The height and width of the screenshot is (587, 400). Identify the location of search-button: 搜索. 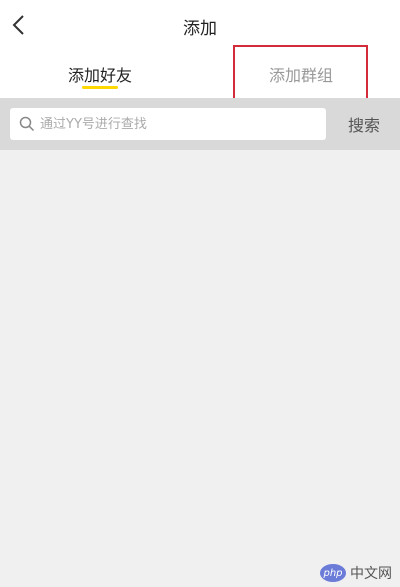
(364, 124).